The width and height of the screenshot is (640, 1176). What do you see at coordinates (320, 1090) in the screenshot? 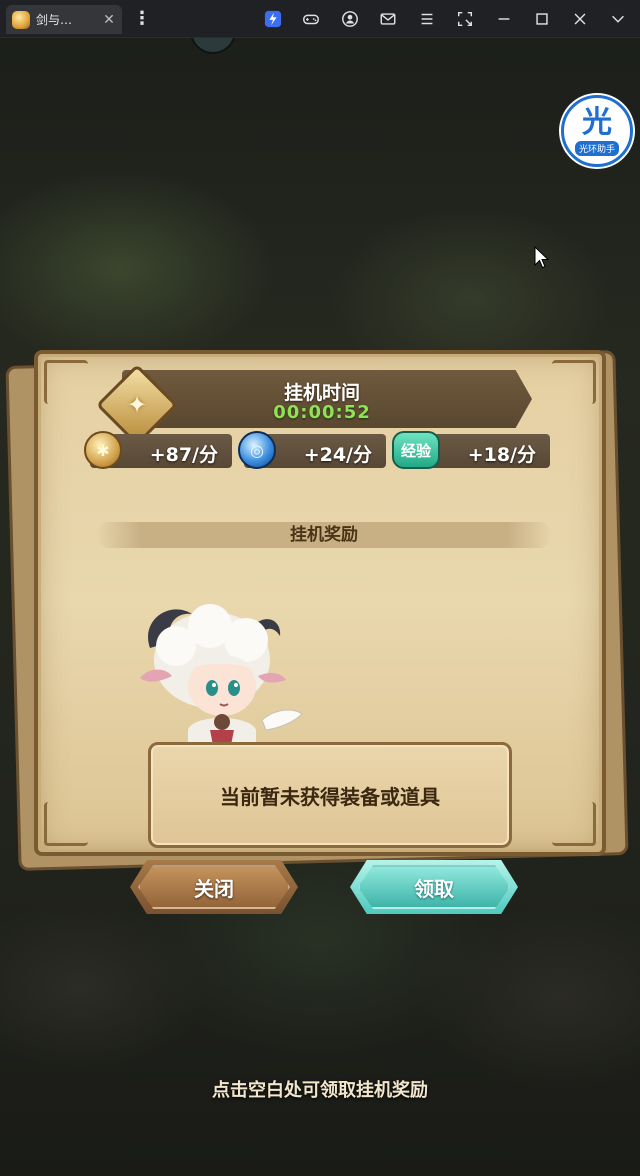
I see `tap-anywhere-hint: 点击空白处可领取挂机奖励` at bounding box center [320, 1090].